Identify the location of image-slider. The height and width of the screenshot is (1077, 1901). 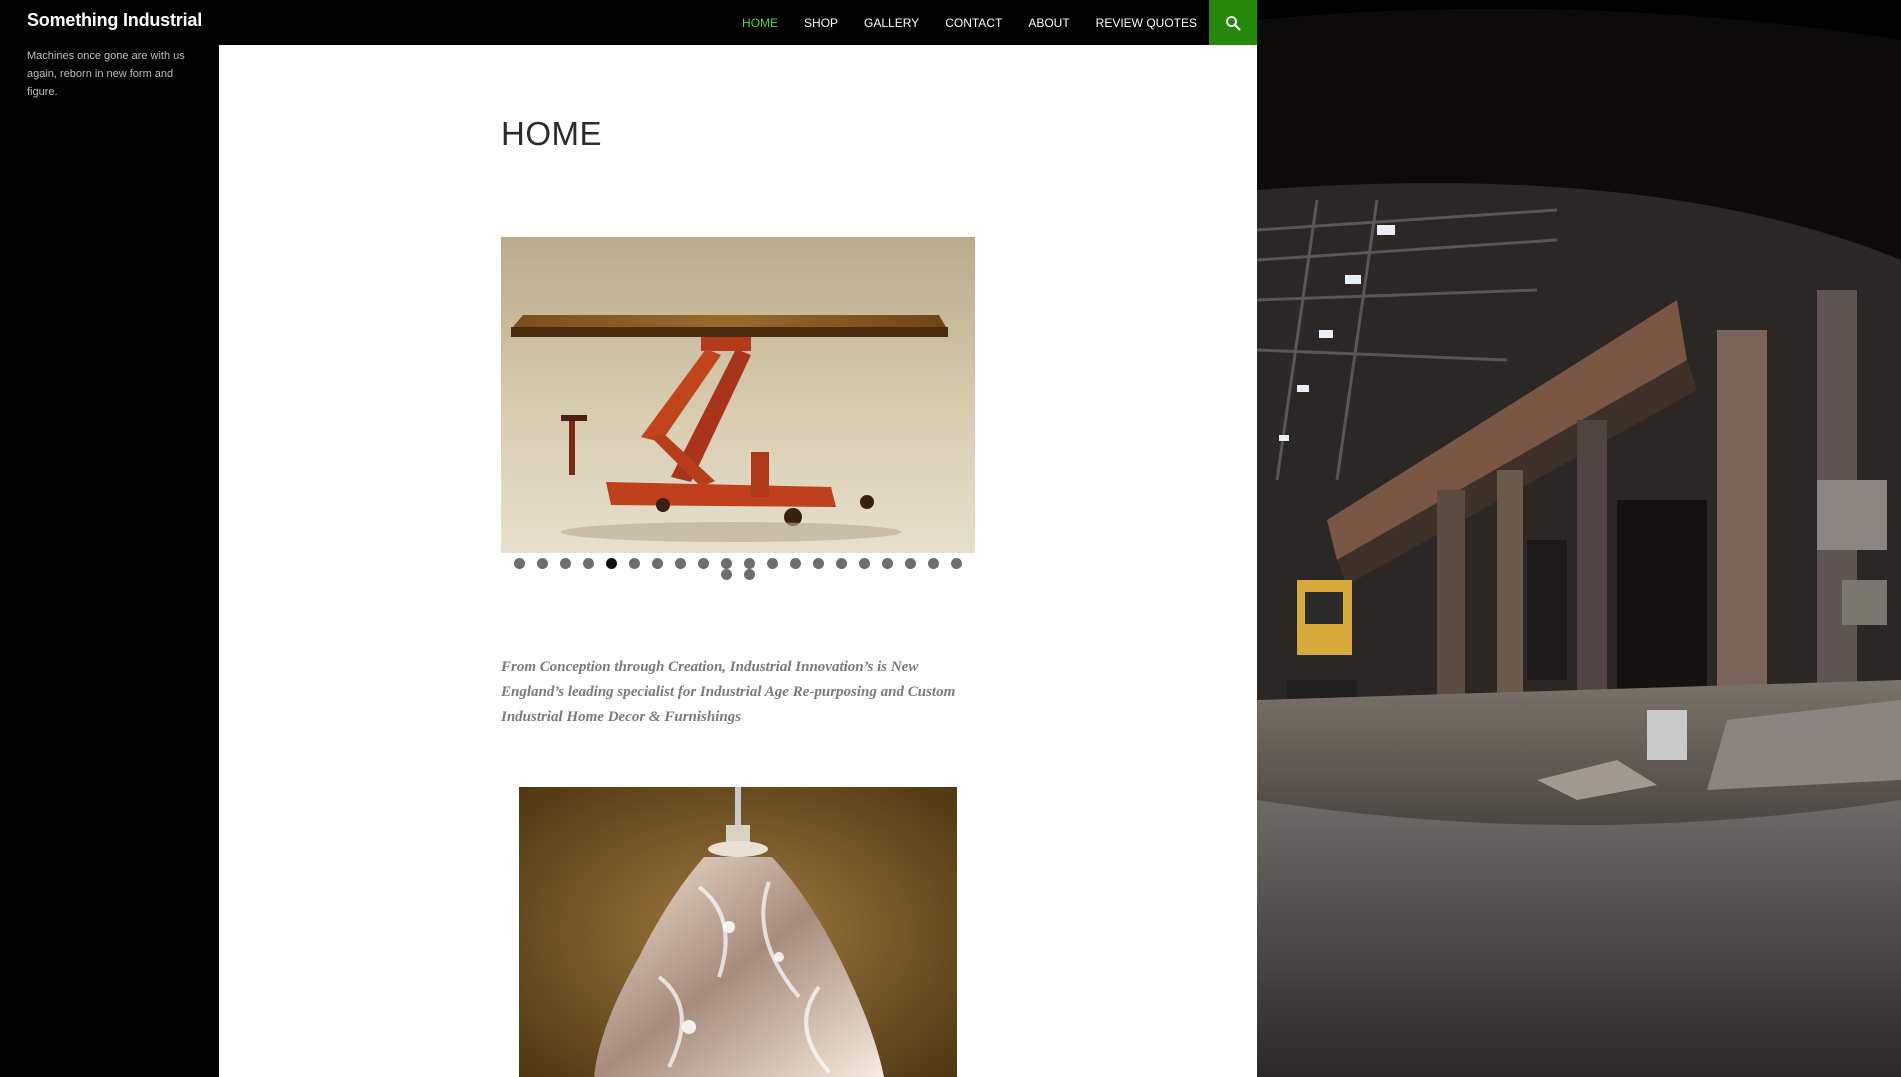
(738, 395).